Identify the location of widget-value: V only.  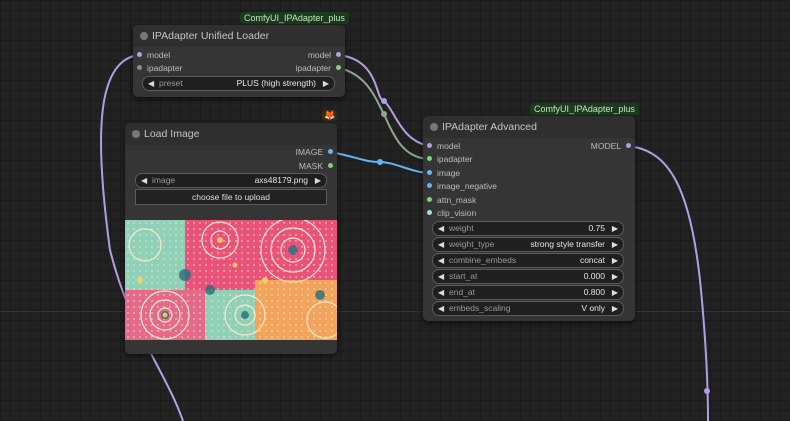
(593, 308).